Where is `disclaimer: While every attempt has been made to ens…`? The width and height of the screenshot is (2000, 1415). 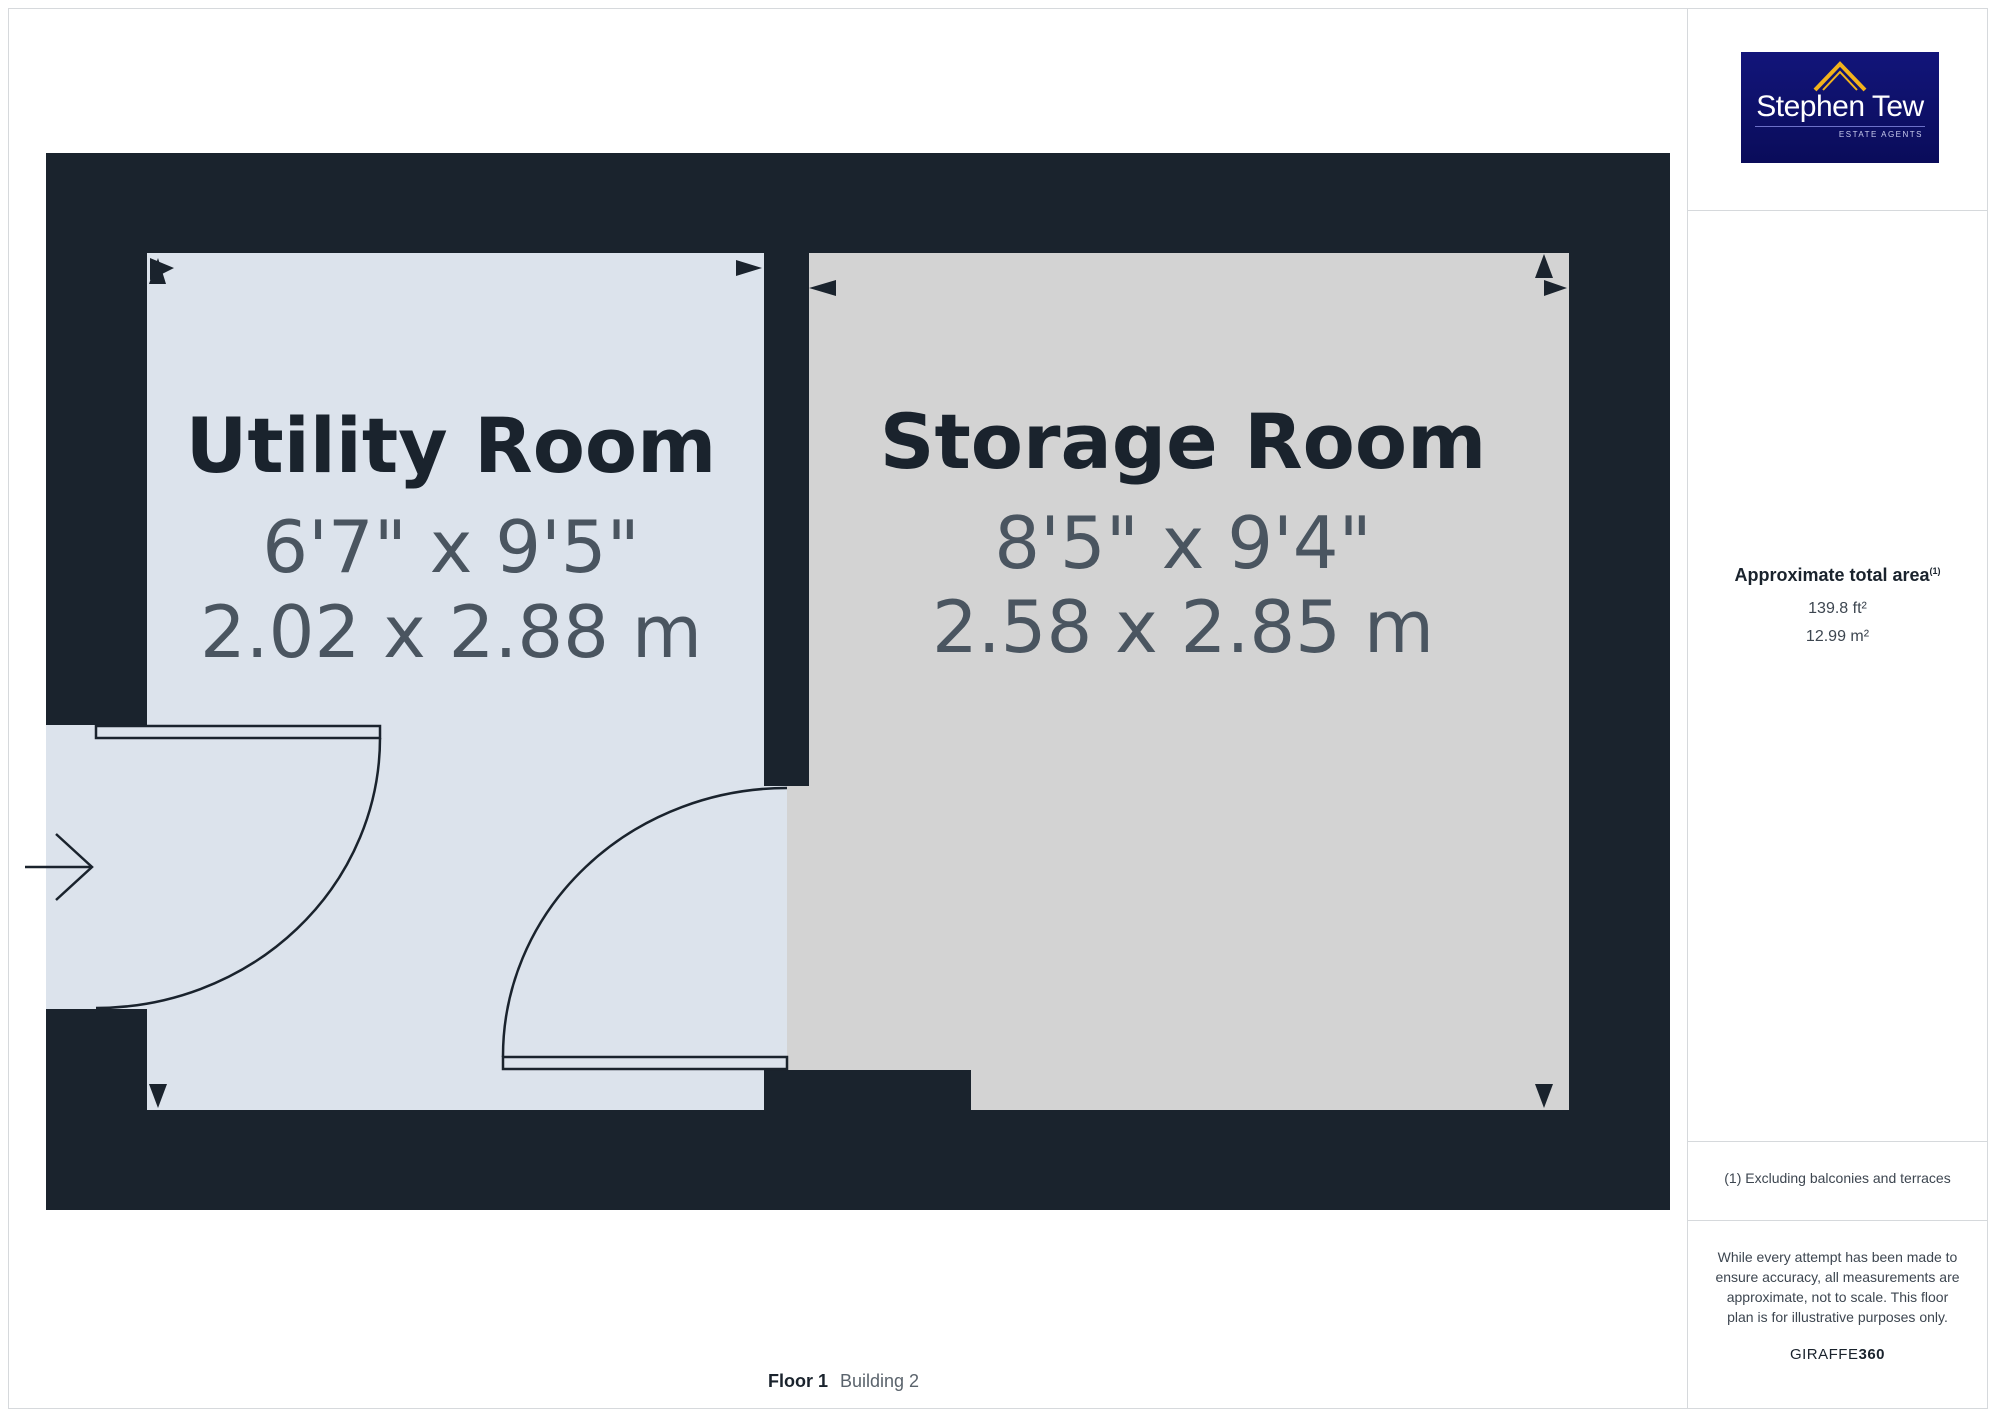
disclaimer: While every attempt has been made to ens… is located at coordinates (1837, 1287).